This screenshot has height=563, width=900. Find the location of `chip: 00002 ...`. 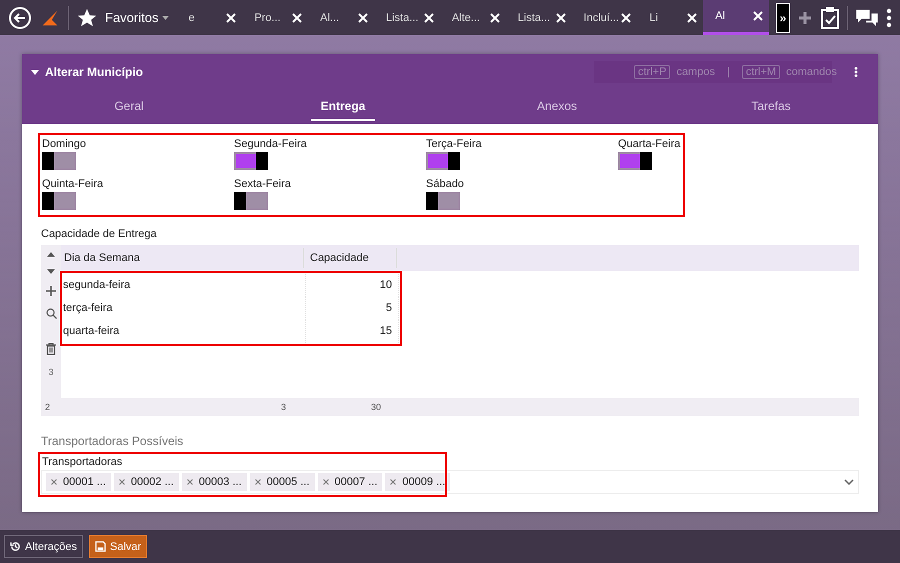

chip: 00002 ... is located at coordinates (146, 482).